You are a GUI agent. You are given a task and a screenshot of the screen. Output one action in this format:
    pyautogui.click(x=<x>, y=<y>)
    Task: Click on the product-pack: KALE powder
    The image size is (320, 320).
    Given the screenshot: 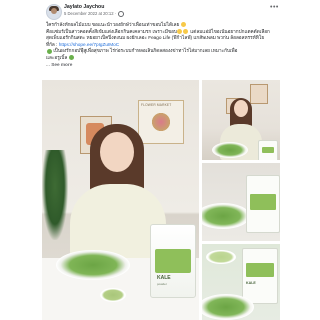 What is the action you would take?
    pyautogui.click(x=173, y=261)
    